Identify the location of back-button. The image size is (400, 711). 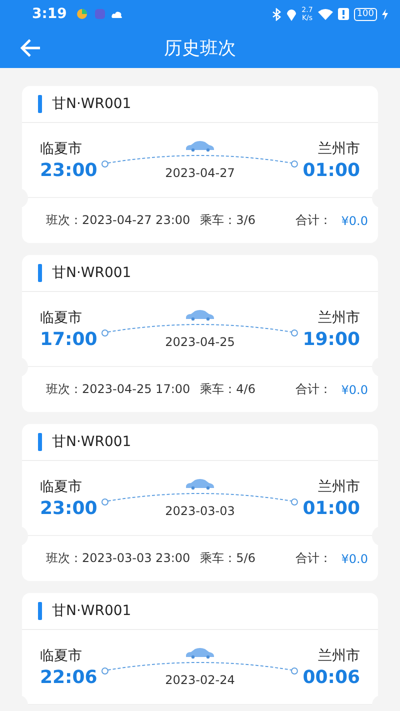
(31, 48).